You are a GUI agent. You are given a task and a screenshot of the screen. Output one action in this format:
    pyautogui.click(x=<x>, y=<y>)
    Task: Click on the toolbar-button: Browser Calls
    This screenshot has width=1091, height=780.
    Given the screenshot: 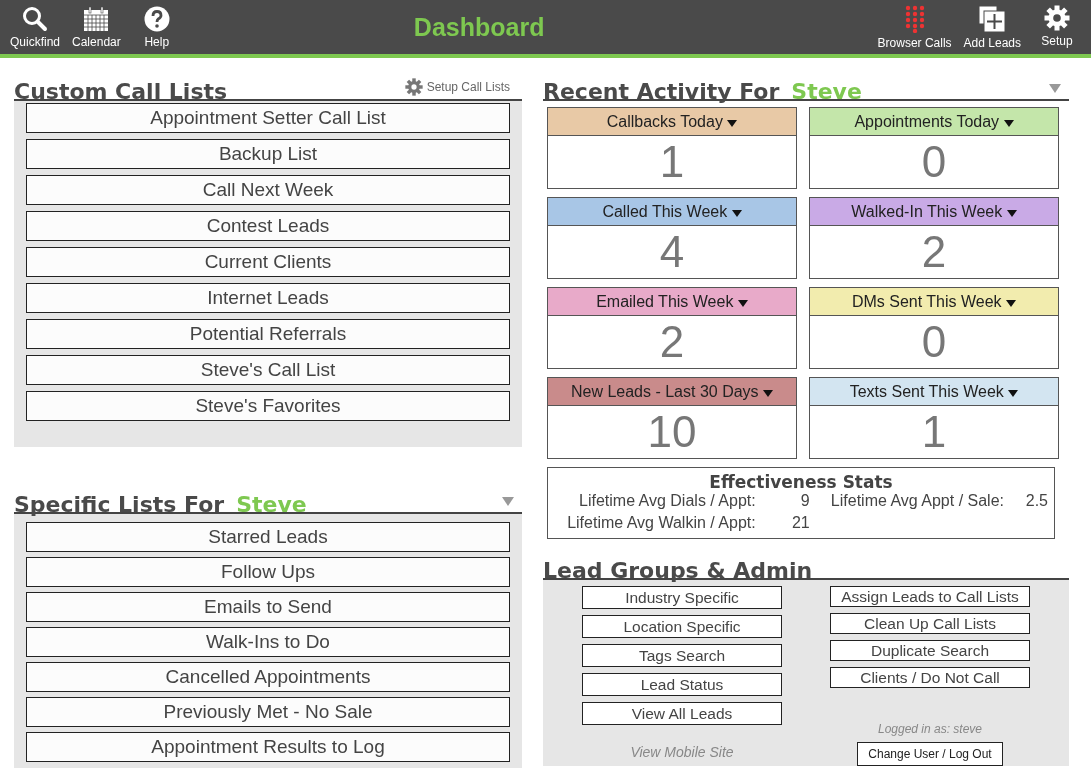 What is the action you would take?
    pyautogui.click(x=914, y=27)
    